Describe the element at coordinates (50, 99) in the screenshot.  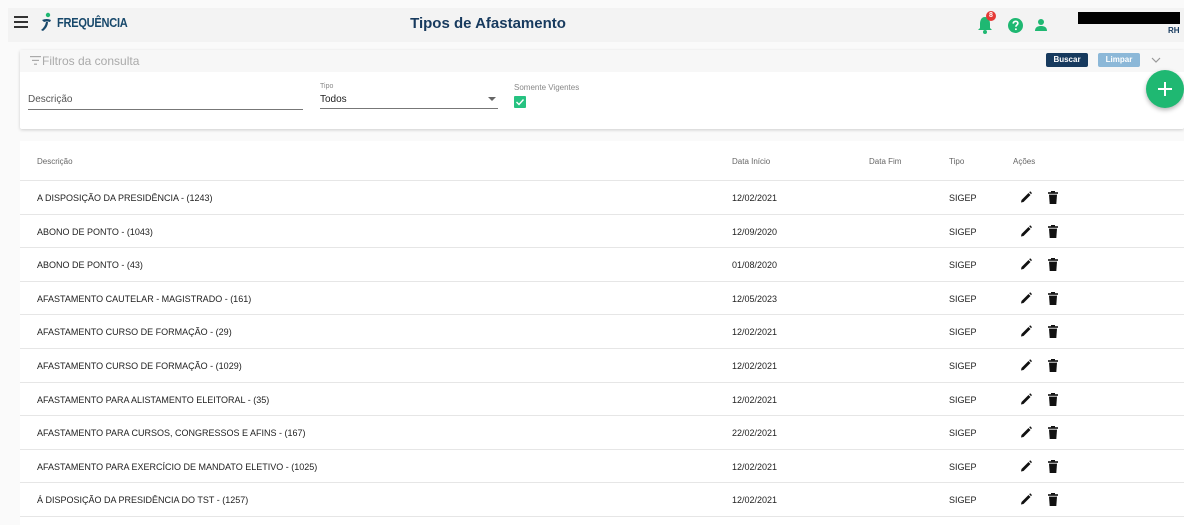
I see `descricao-placeholder: Descrição` at that location.